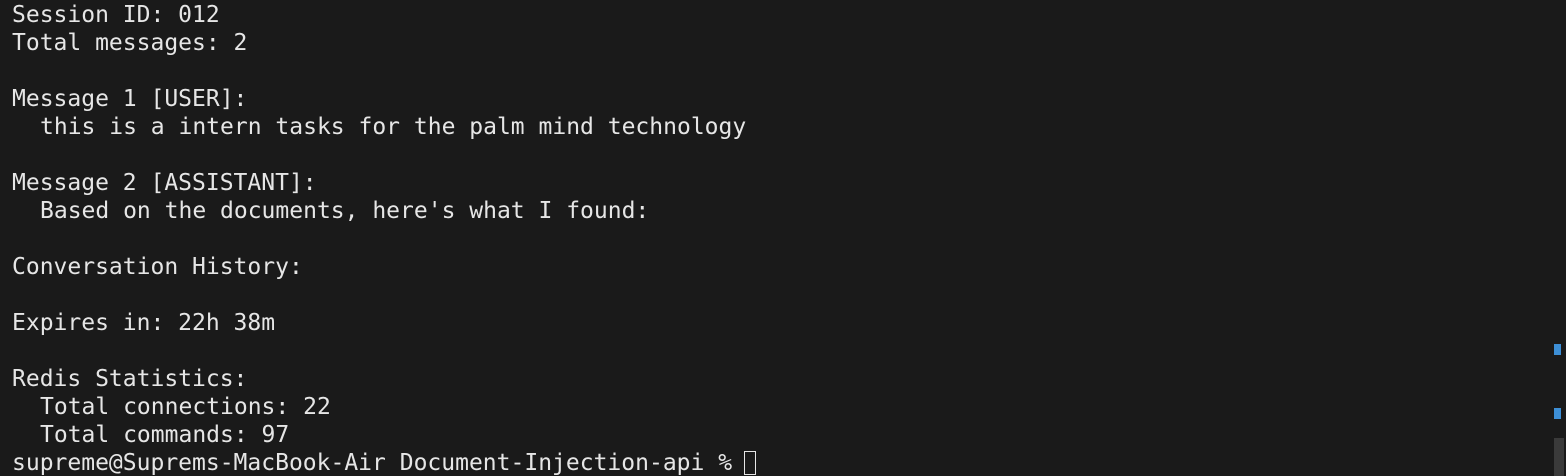 The image size is (1566, 476). What do you see at coordinates (157, 267) in the screenshot?
I see `conversation-history-line: Conversation History:` at bounding box center [157, 267].